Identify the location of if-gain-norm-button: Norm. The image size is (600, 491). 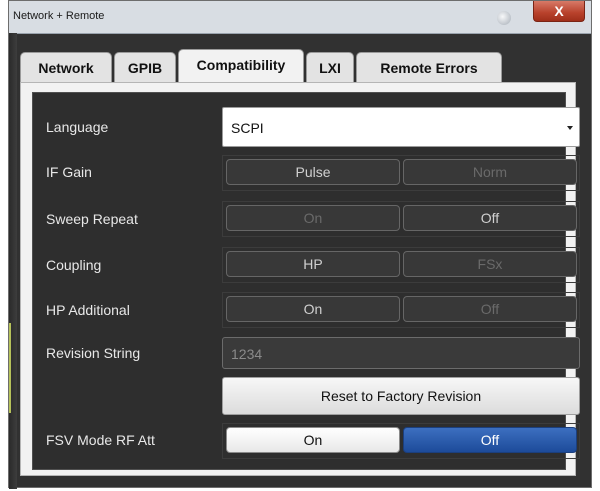
(490, 172).